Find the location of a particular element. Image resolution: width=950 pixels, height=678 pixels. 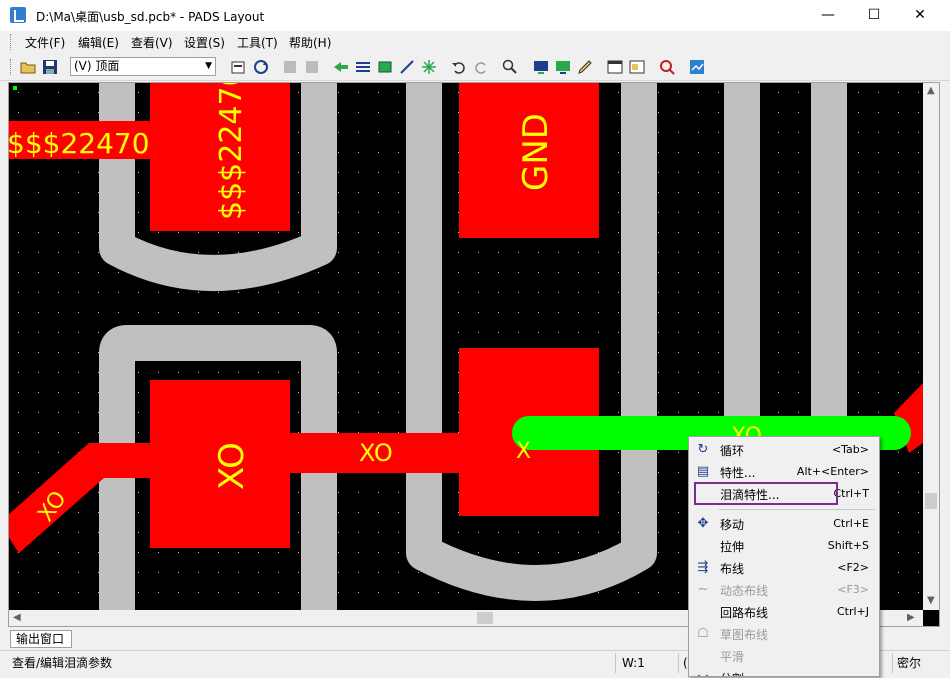

xo-partial-label: X is located at coordinates (523, 451).